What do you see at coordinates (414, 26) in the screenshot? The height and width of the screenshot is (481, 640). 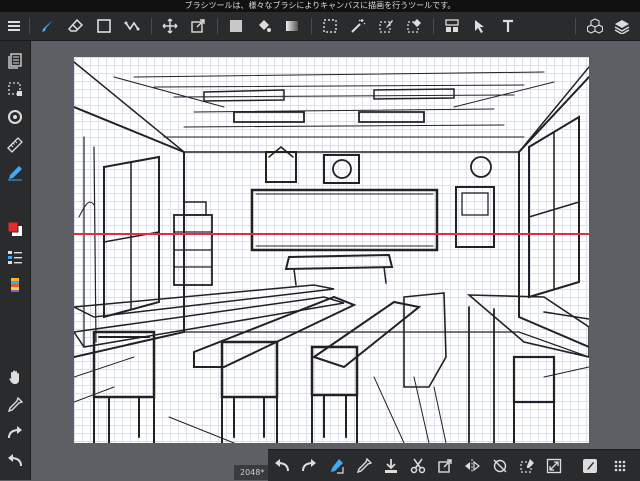 I see `select-eraser-icon` at bounding box center [414, 26].